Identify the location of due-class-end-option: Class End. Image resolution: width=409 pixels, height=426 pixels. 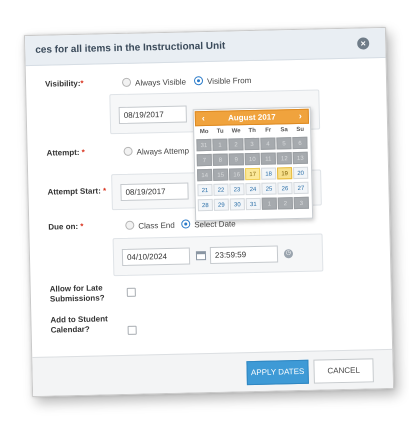
(150, 225).